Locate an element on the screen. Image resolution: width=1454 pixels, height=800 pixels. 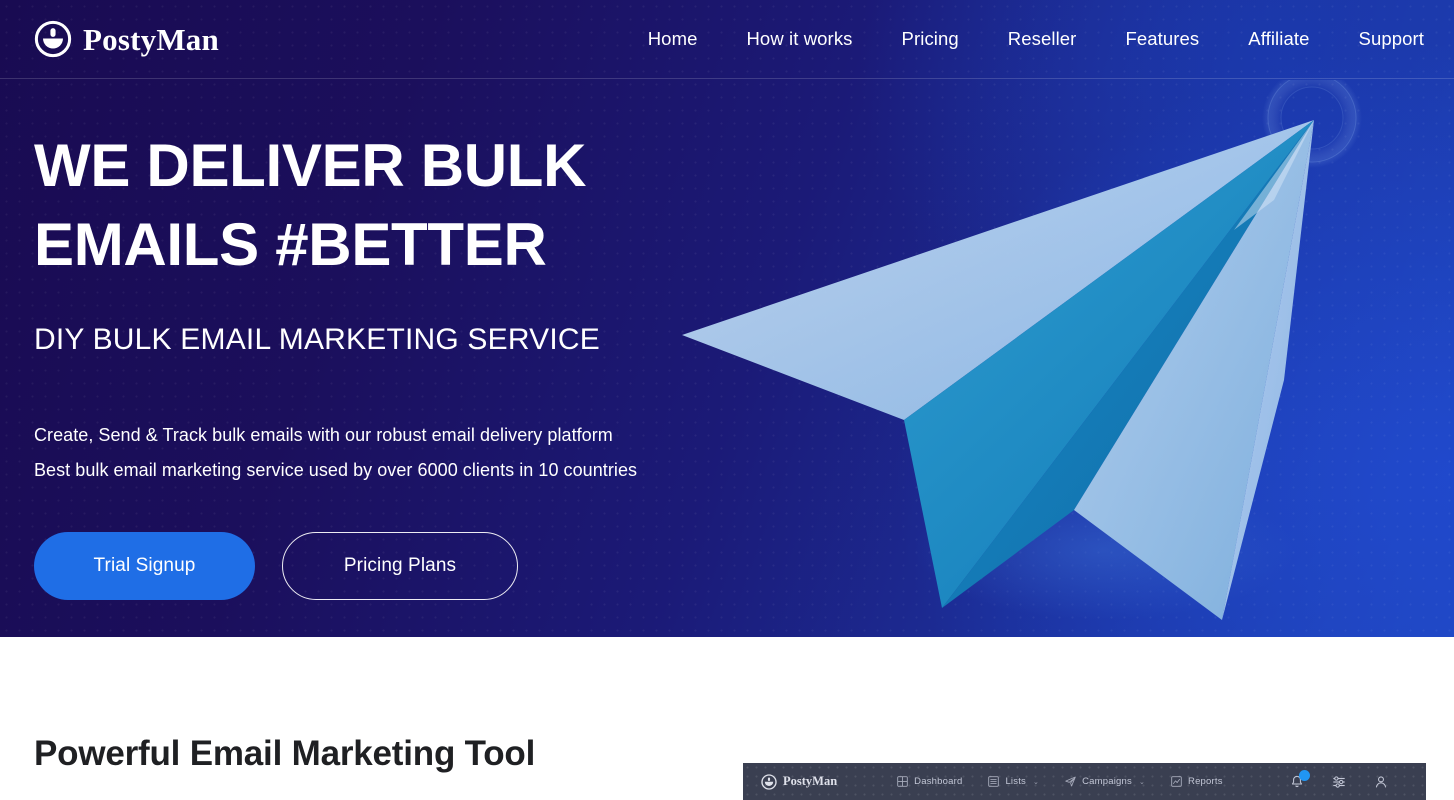
sliders-icon is located at coordinates (1339, 782).